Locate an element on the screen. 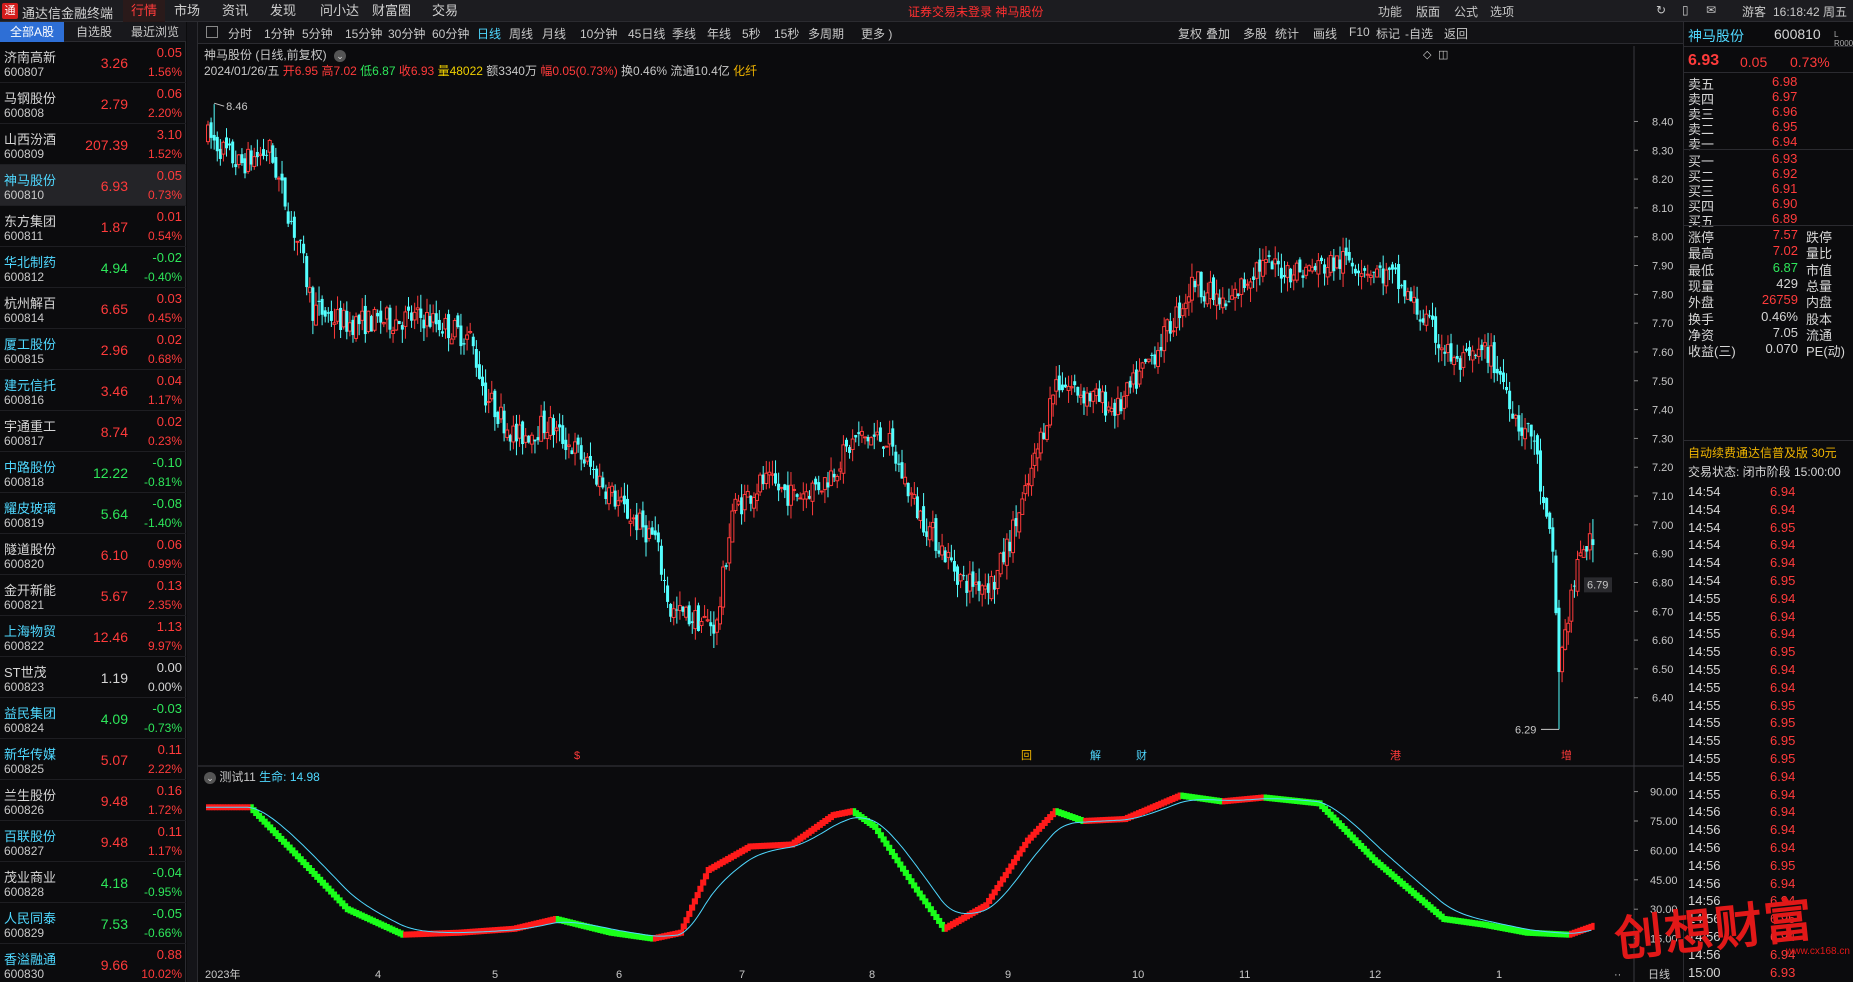 This screenshot has width=1853, height=982. event-marker: $ is located at coordinates (577, 756).